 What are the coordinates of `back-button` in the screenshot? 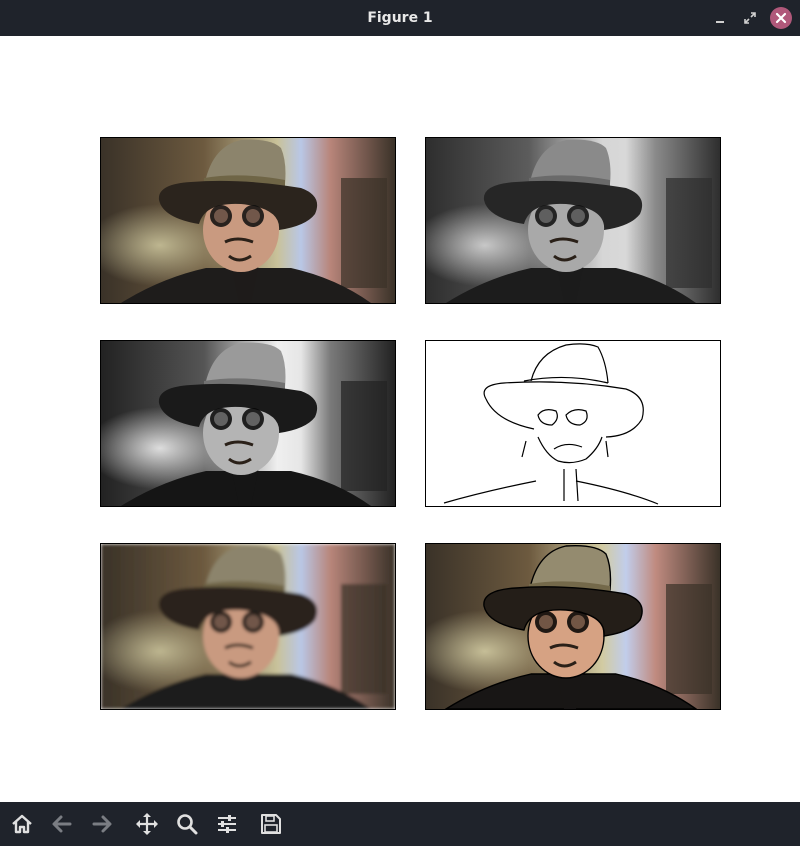 It's located at (62, 824).